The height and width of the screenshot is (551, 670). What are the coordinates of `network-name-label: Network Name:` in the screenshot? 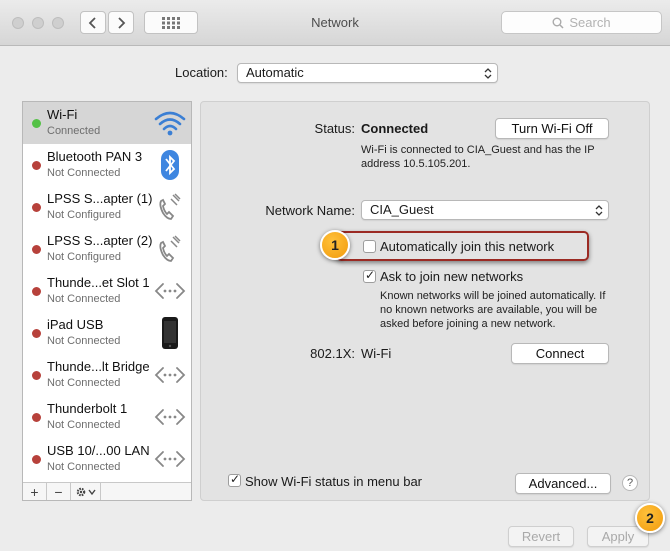 It's located at (310, 210).